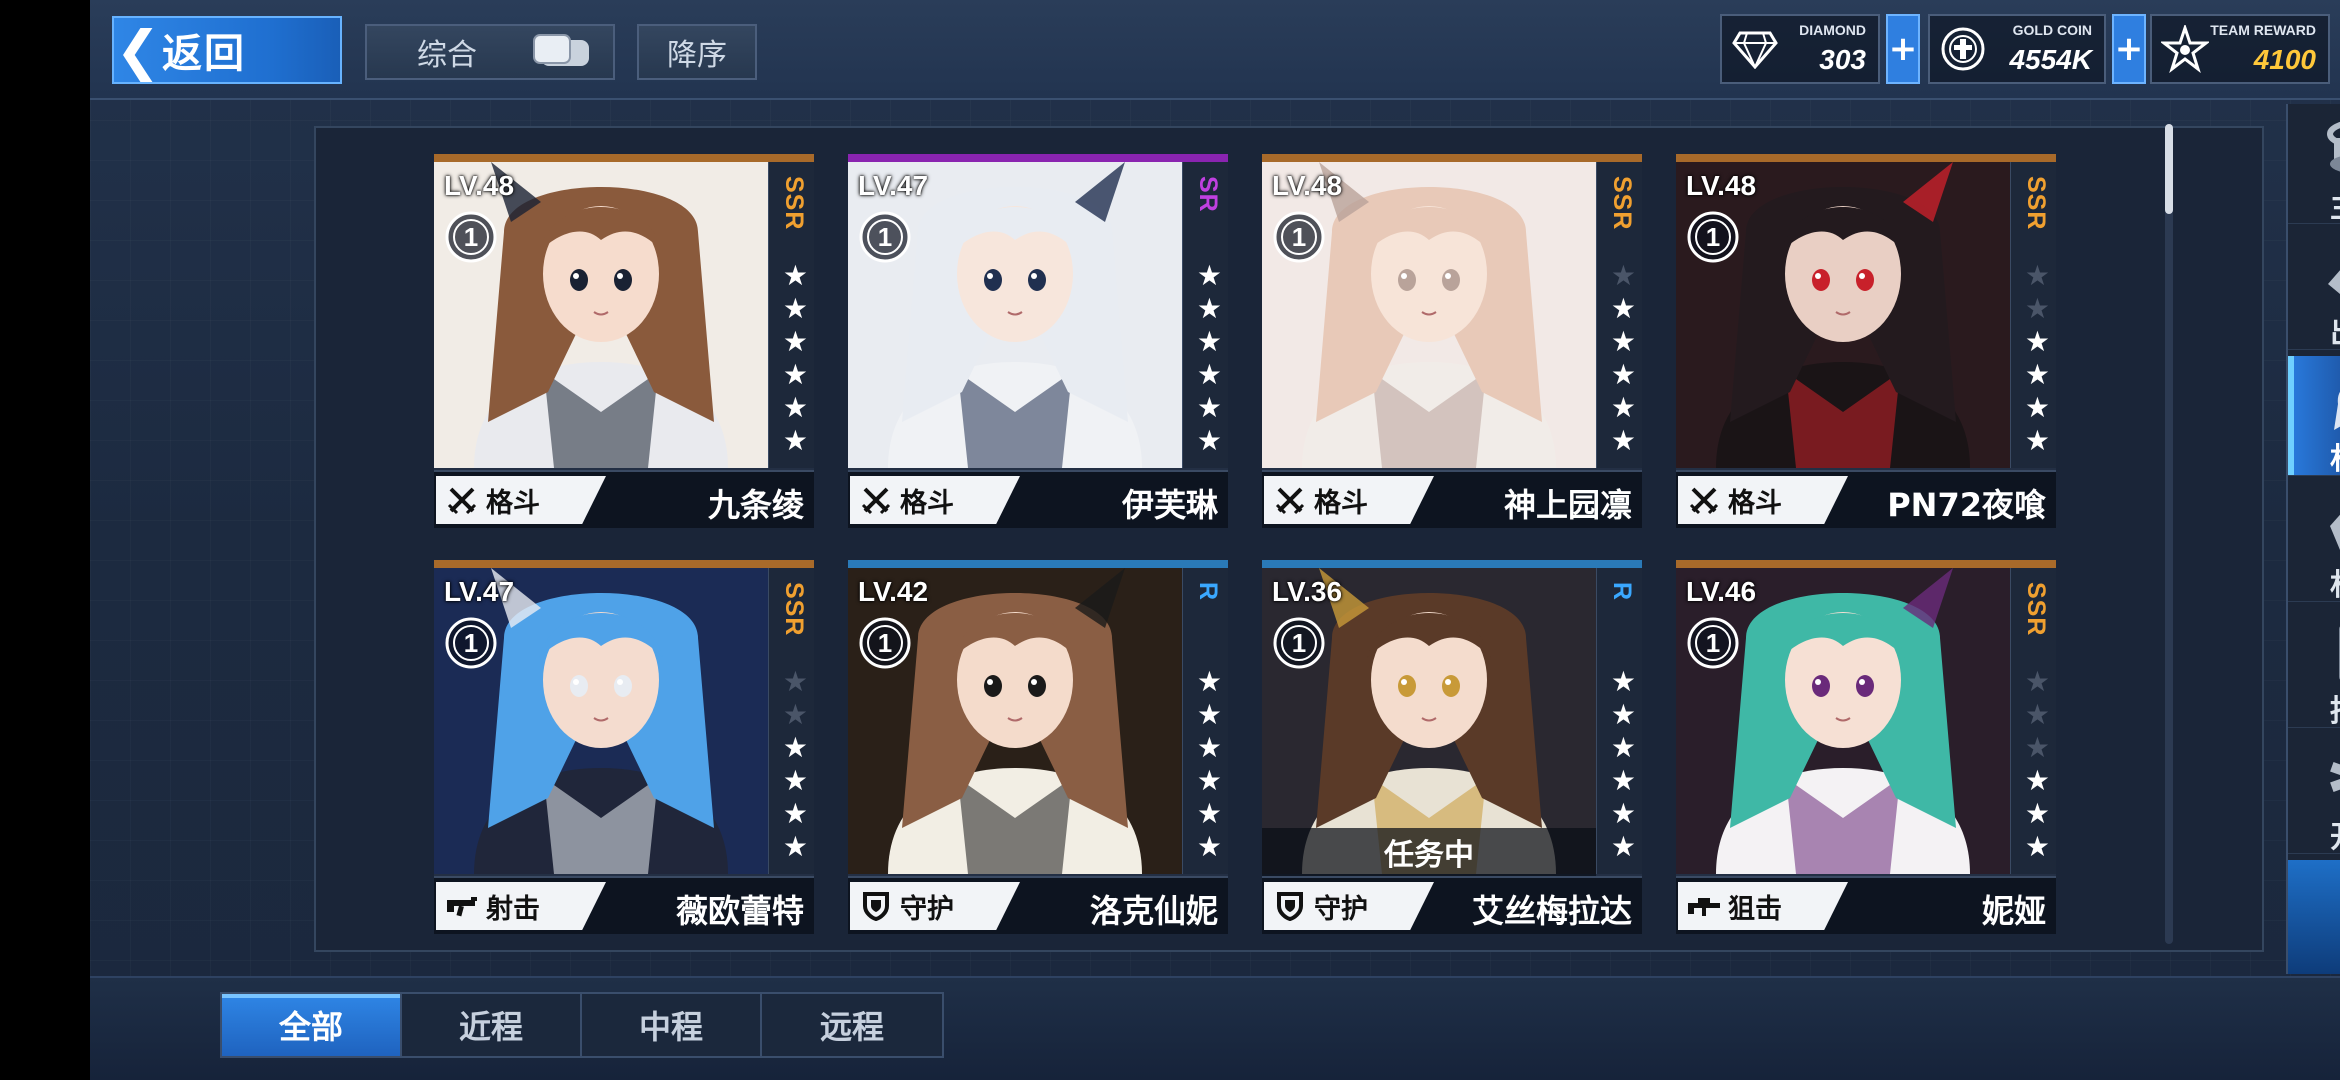 This screenshot has width=2340, height=1080. What do you see at coordinates (1567, 505) in the screenshot?
I see `pilot-name: 神上园凛` at bounding box center [1567, 505].